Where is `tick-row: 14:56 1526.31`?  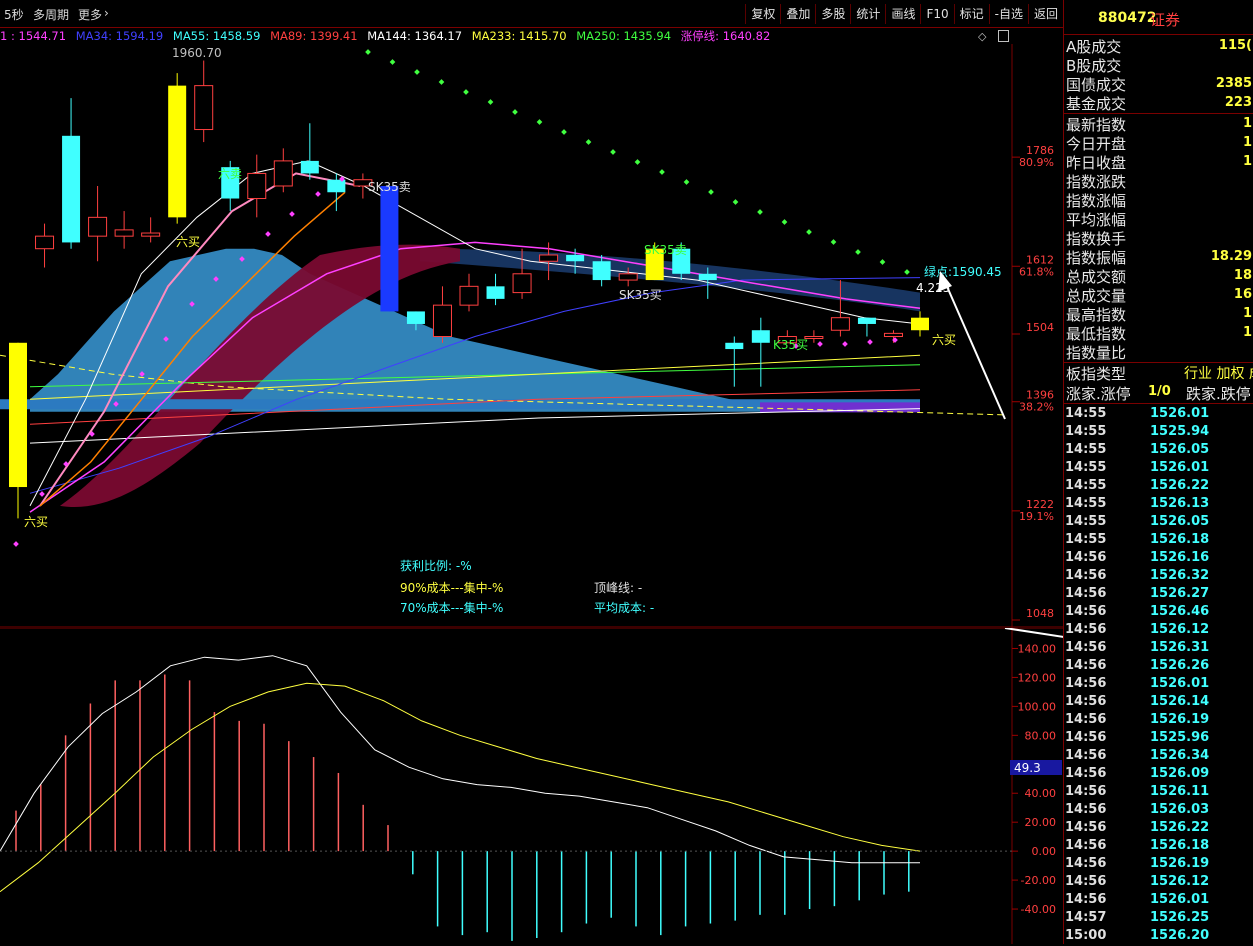
tick-row: 14:56 1526.31 is located at coordinates (1158, 649).